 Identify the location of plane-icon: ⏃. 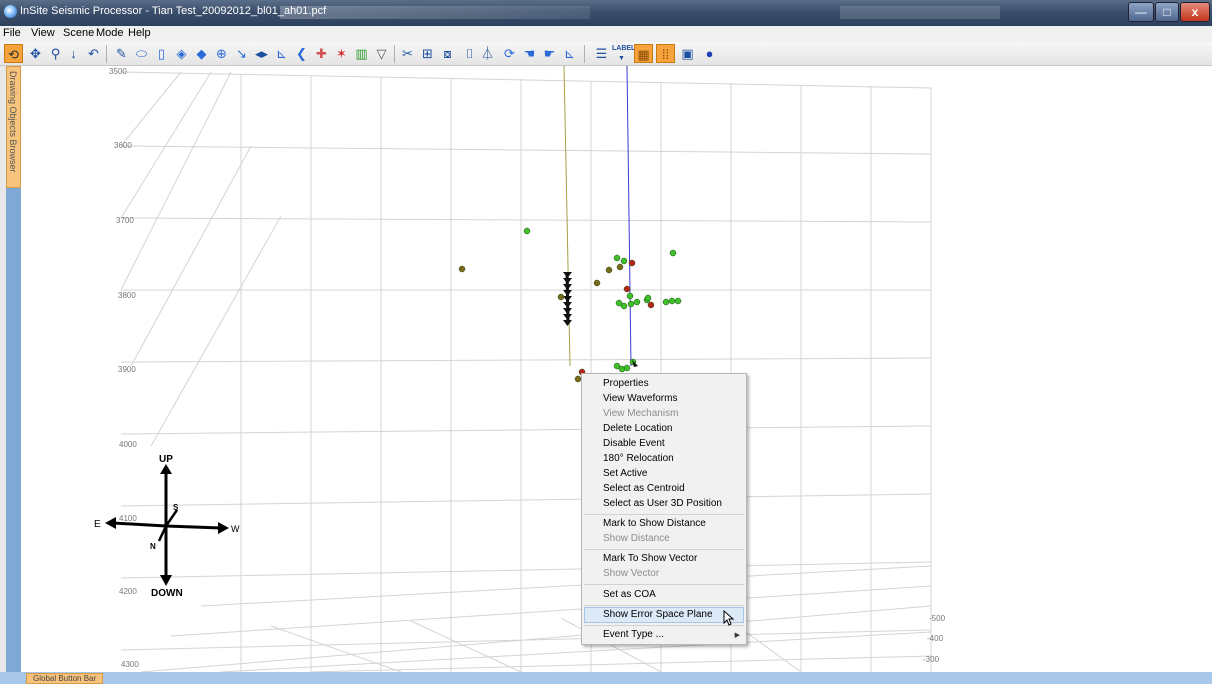
(487, 53).